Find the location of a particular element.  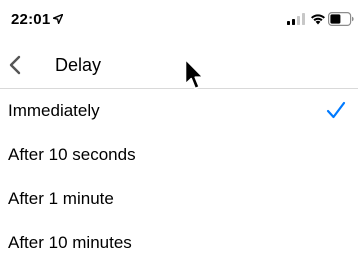

checkmark-icon is located at coordinates (336, 110).